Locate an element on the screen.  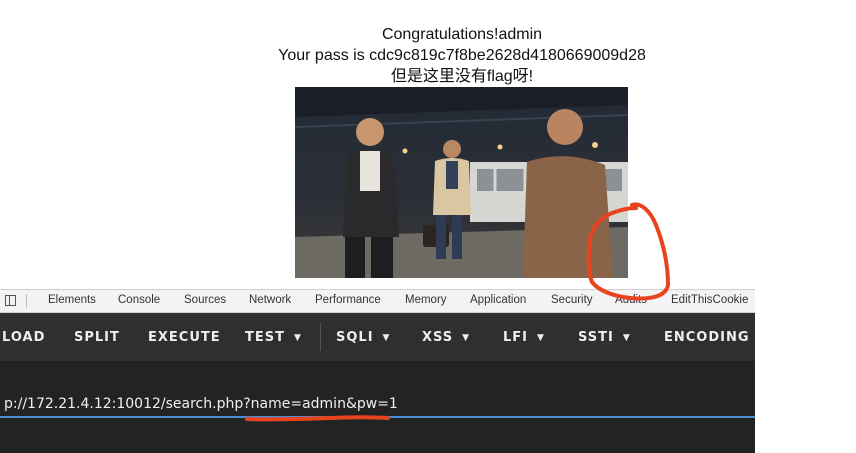
split-label: SPLIT is located at coordinates (97, 337).